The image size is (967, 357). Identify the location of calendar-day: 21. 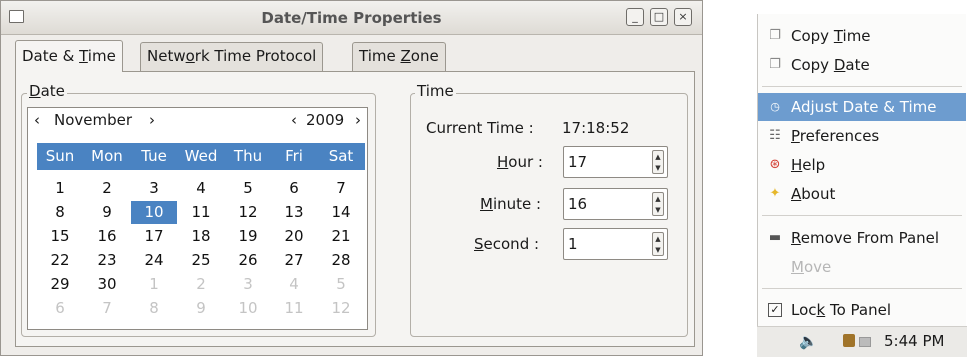
(341, 236).